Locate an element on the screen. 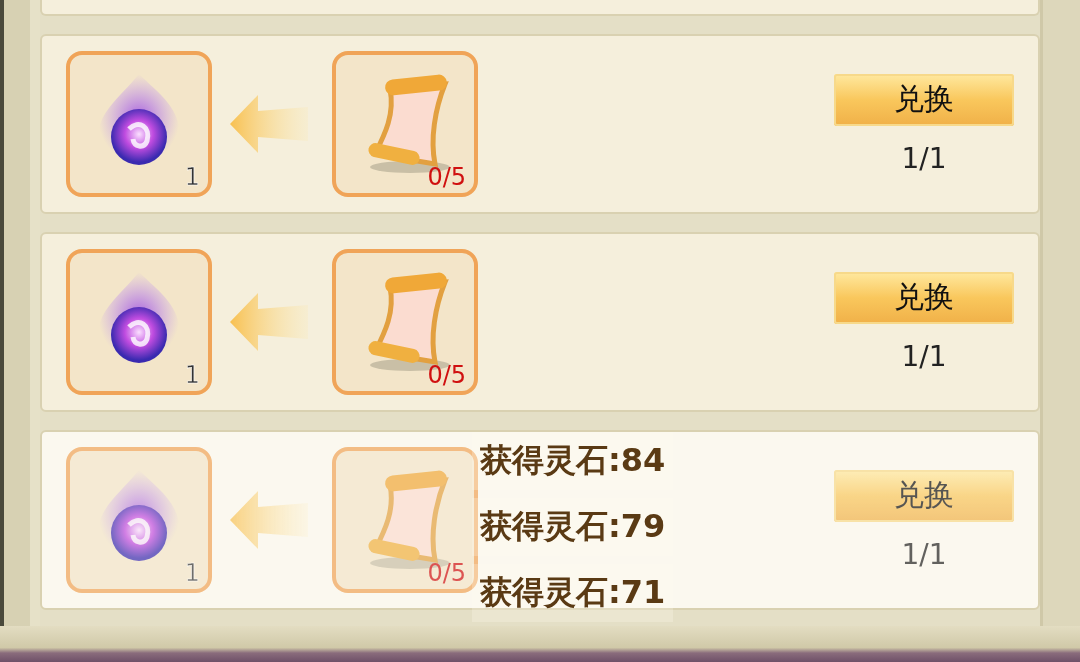  reward-message: 获得灵石:84 is located at coordinates (573, 460).